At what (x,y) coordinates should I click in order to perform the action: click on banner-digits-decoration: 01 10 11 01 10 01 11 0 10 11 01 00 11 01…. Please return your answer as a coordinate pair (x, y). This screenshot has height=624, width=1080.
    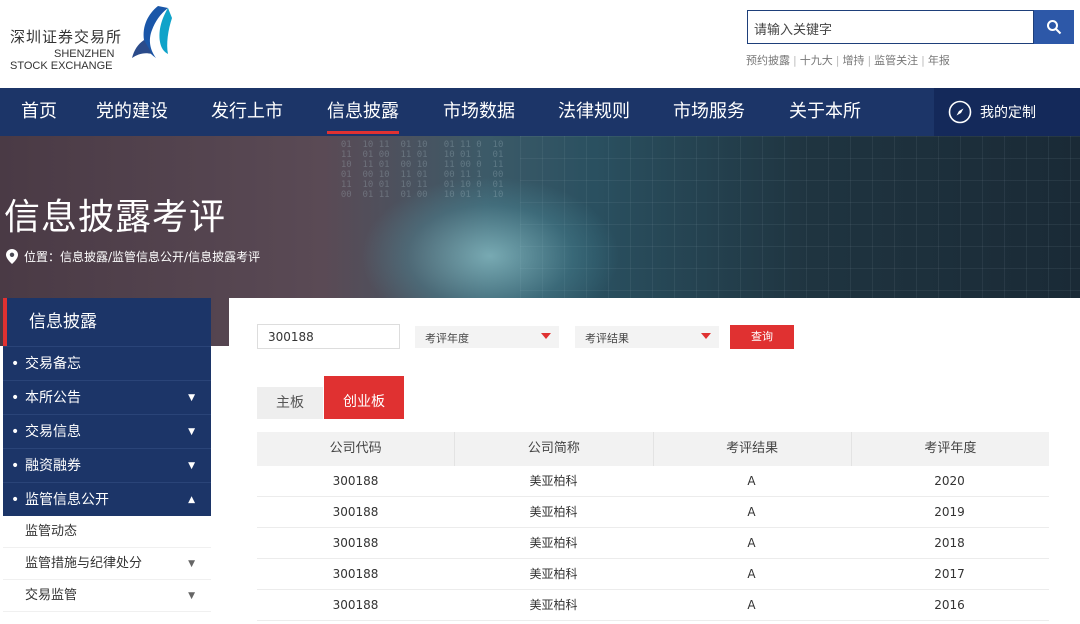
    Looking at the image, I should click on (422, 170).